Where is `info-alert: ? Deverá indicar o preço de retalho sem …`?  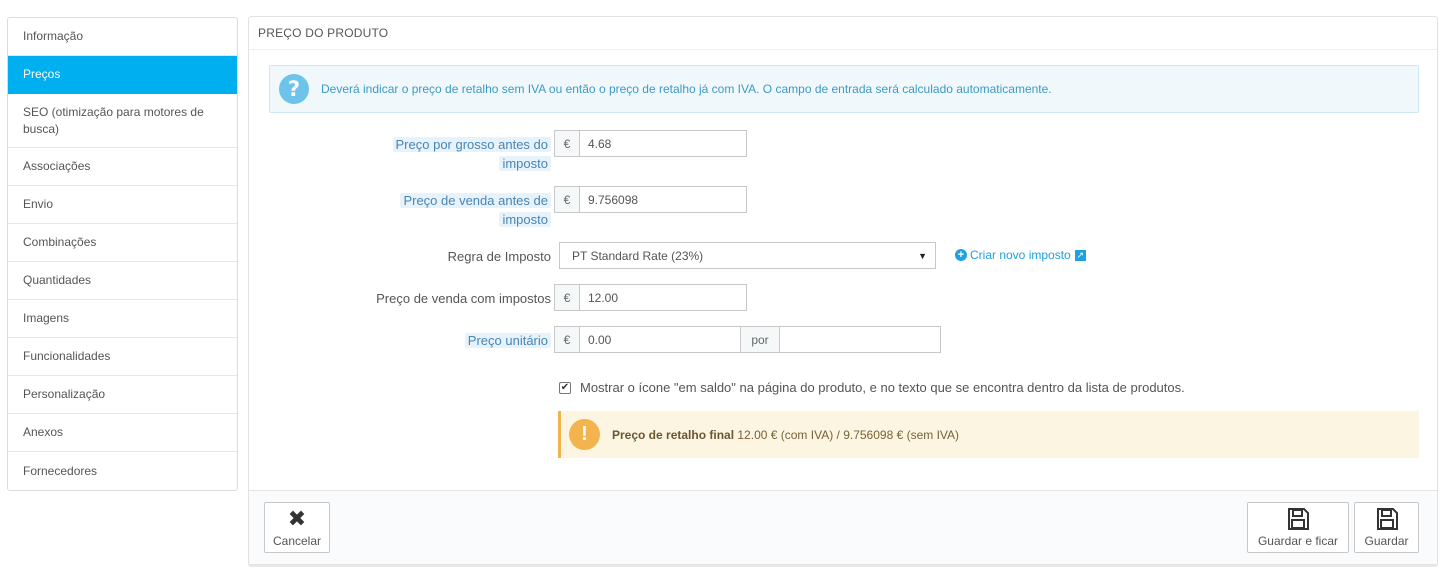 info-alert: ? Deverá indicar o preço de retalho sem … is located at coordinates (844, 89).